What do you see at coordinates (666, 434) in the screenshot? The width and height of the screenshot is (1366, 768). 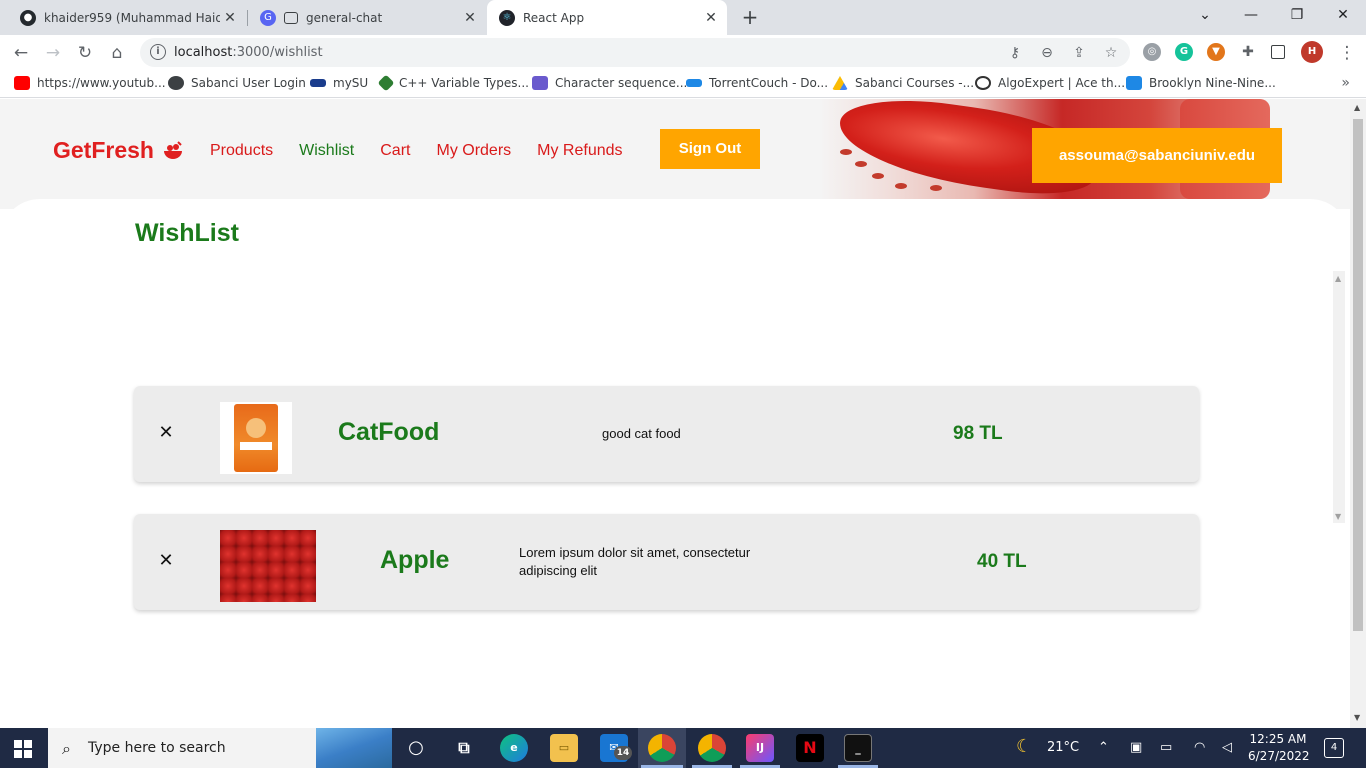 I see `wishlist-item: ✕ CatFood good cat food 98 TL` at bounding box center [666, 434].